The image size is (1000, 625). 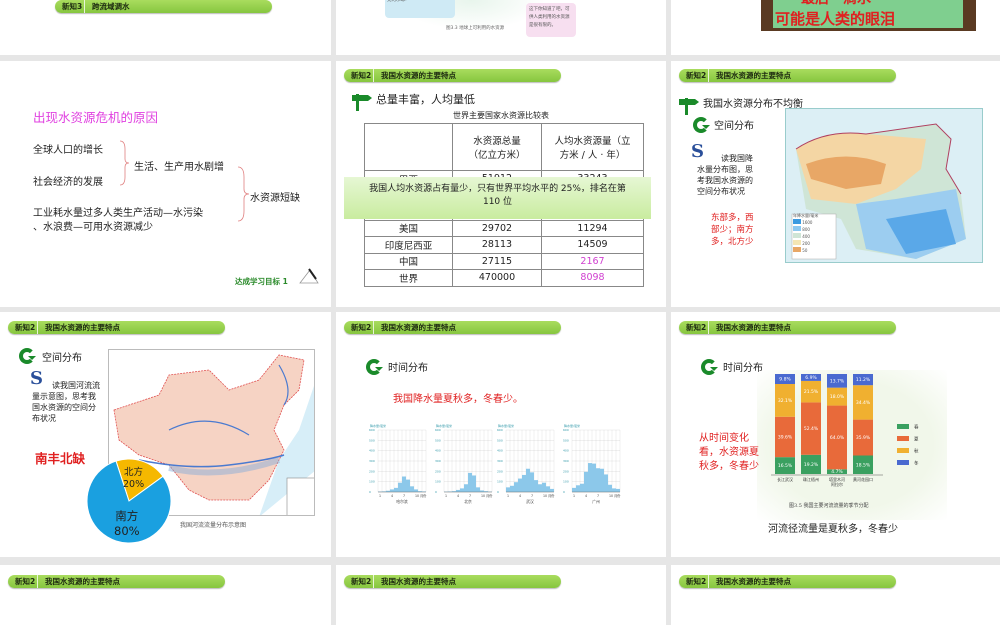 What do you see at coordinates (802, 250) in the screenshot?
I see `legend-item: 50` at bounding box center [802, 250].